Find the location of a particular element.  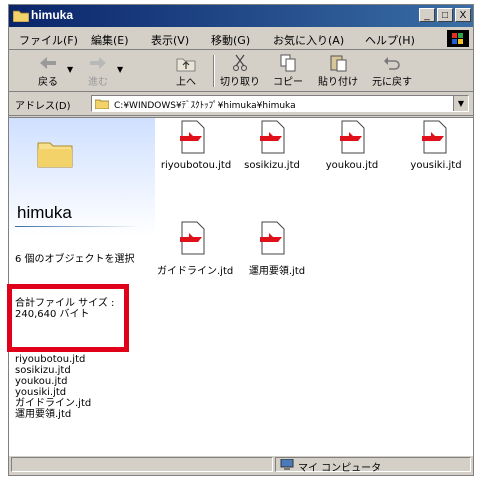

maximize-button: □ is located at coordinates (445, 15).